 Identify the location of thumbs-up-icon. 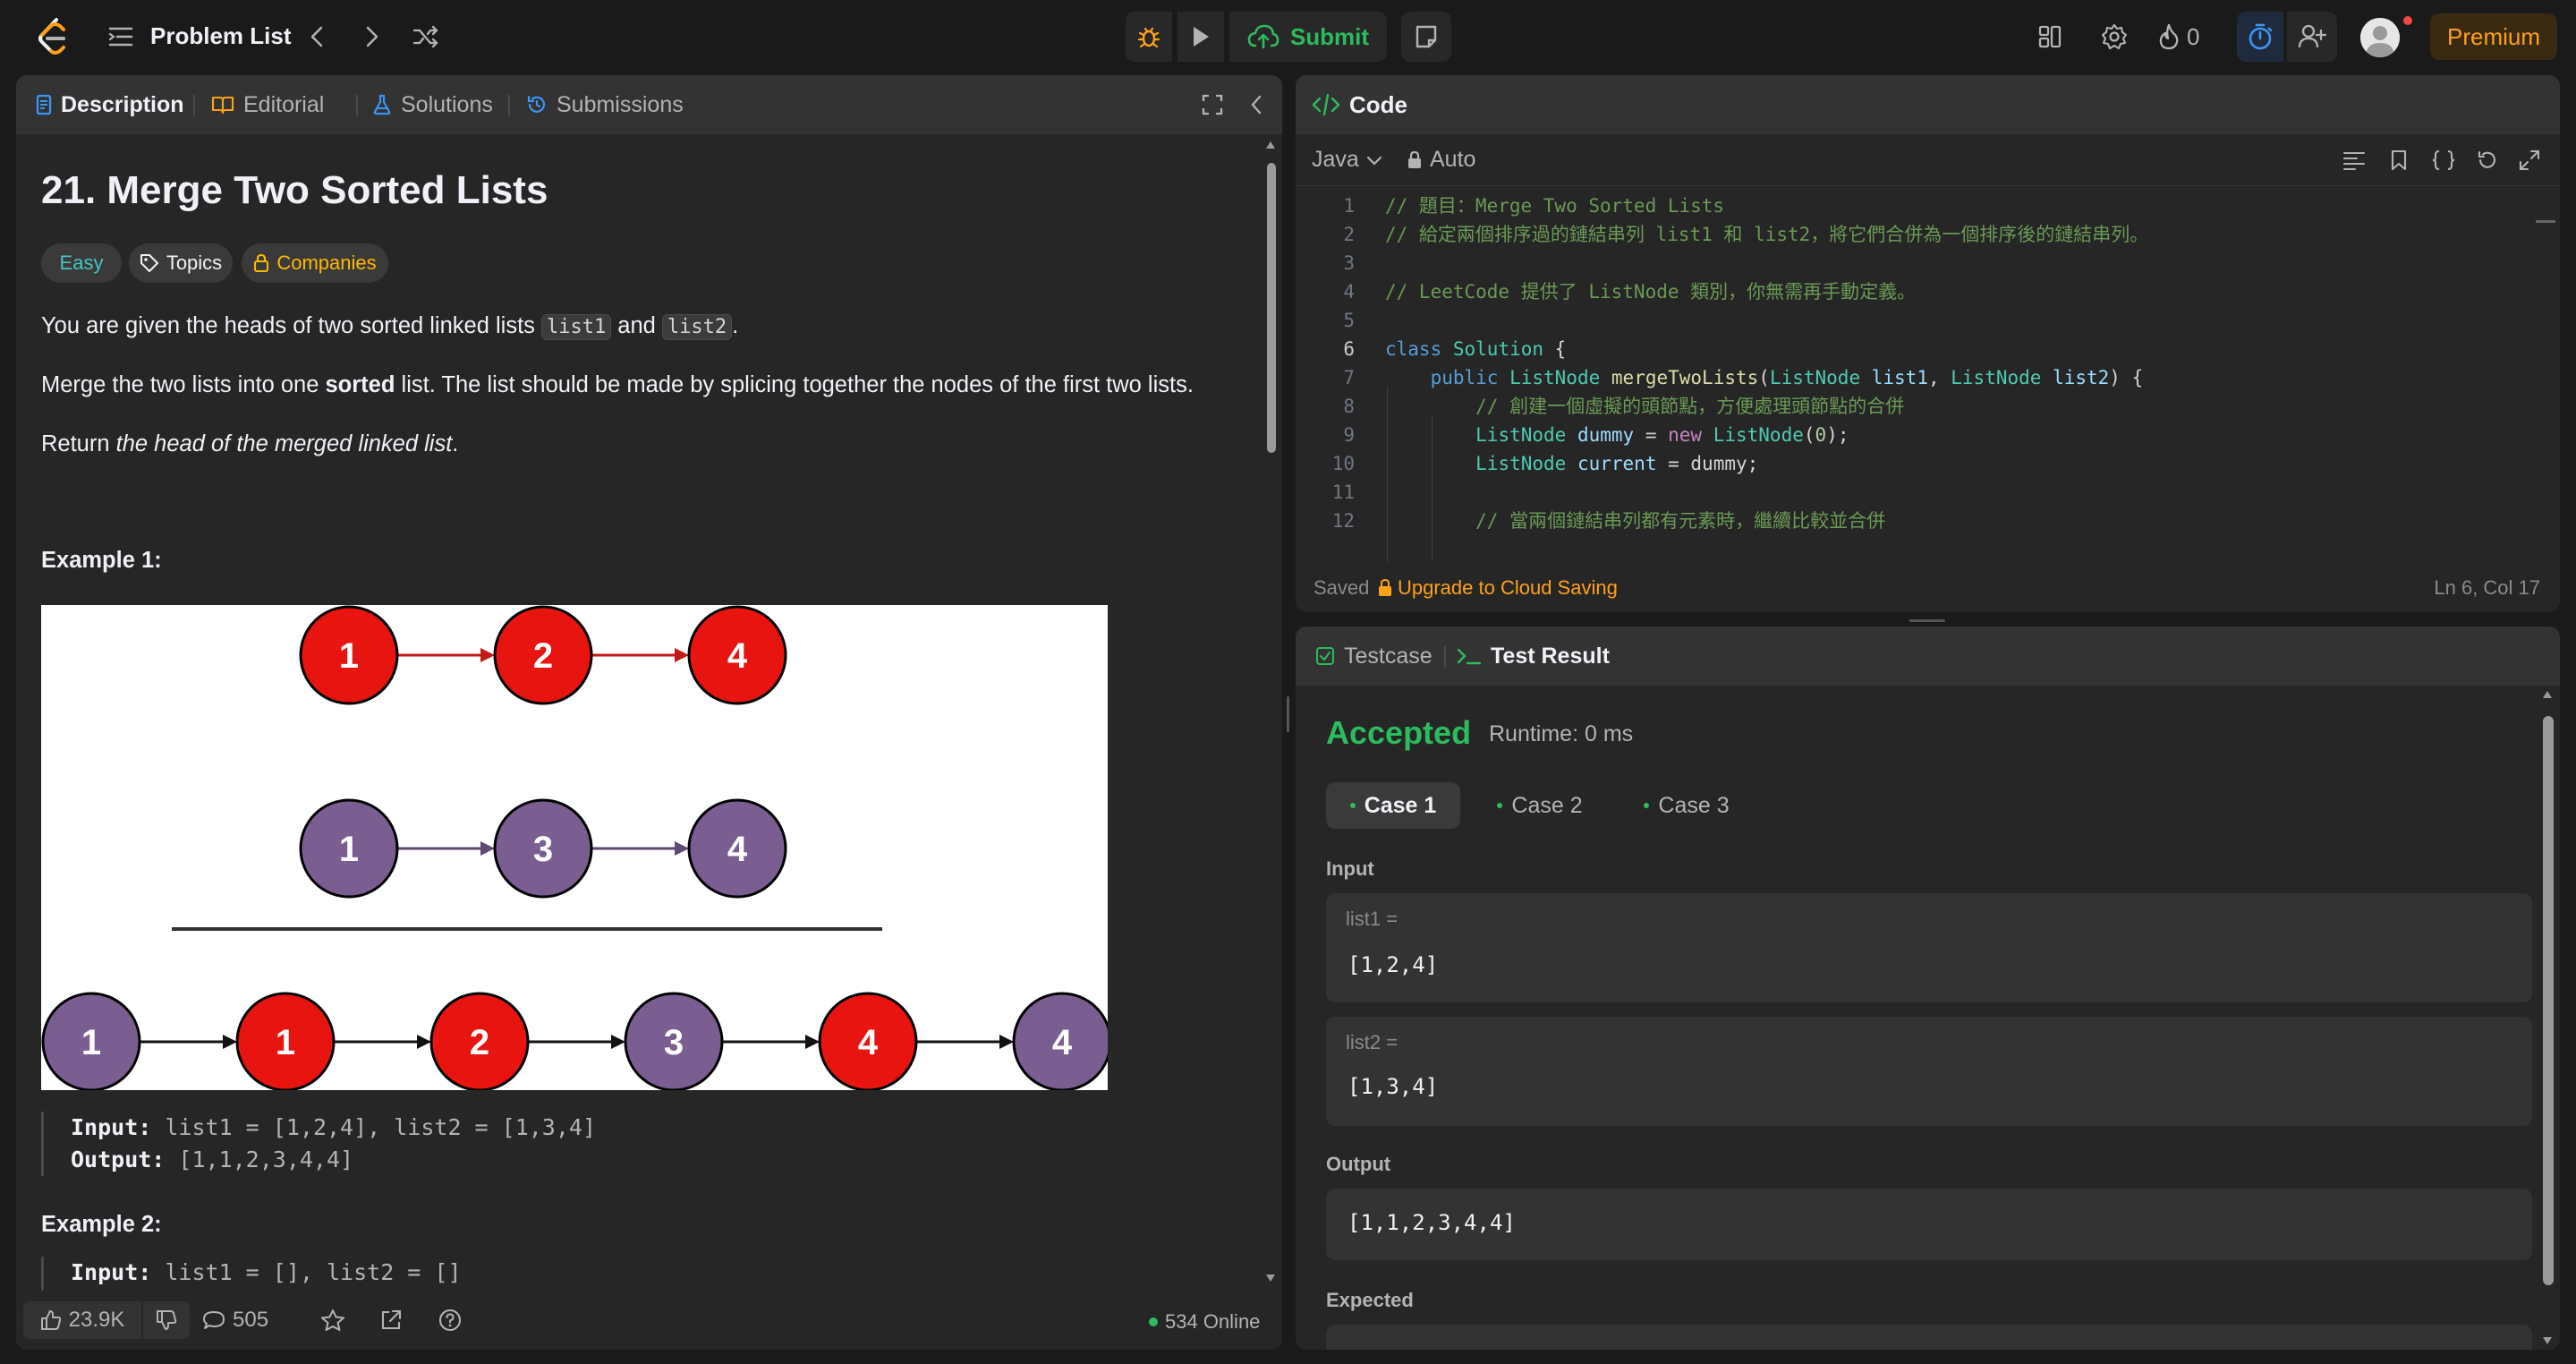
(51, 1320).